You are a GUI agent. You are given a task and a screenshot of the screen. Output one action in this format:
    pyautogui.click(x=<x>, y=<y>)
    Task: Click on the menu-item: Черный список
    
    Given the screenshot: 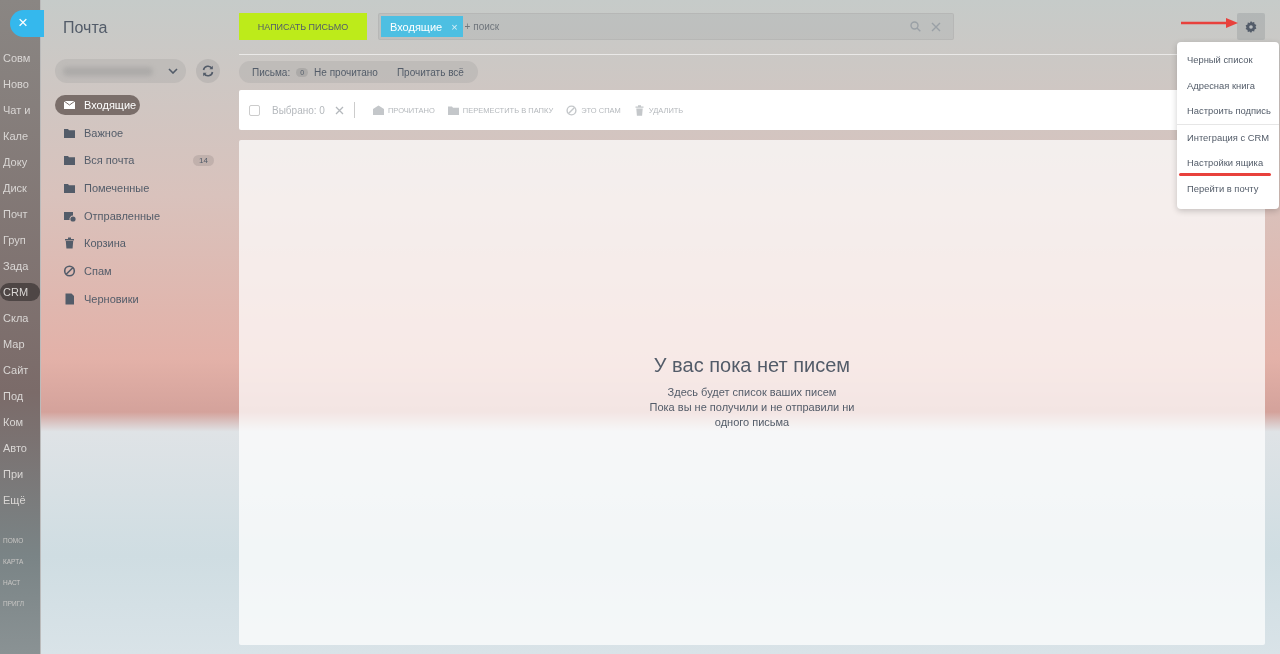 What is the action you would take?
    pyautogui.click(x=1228, y=60)
    